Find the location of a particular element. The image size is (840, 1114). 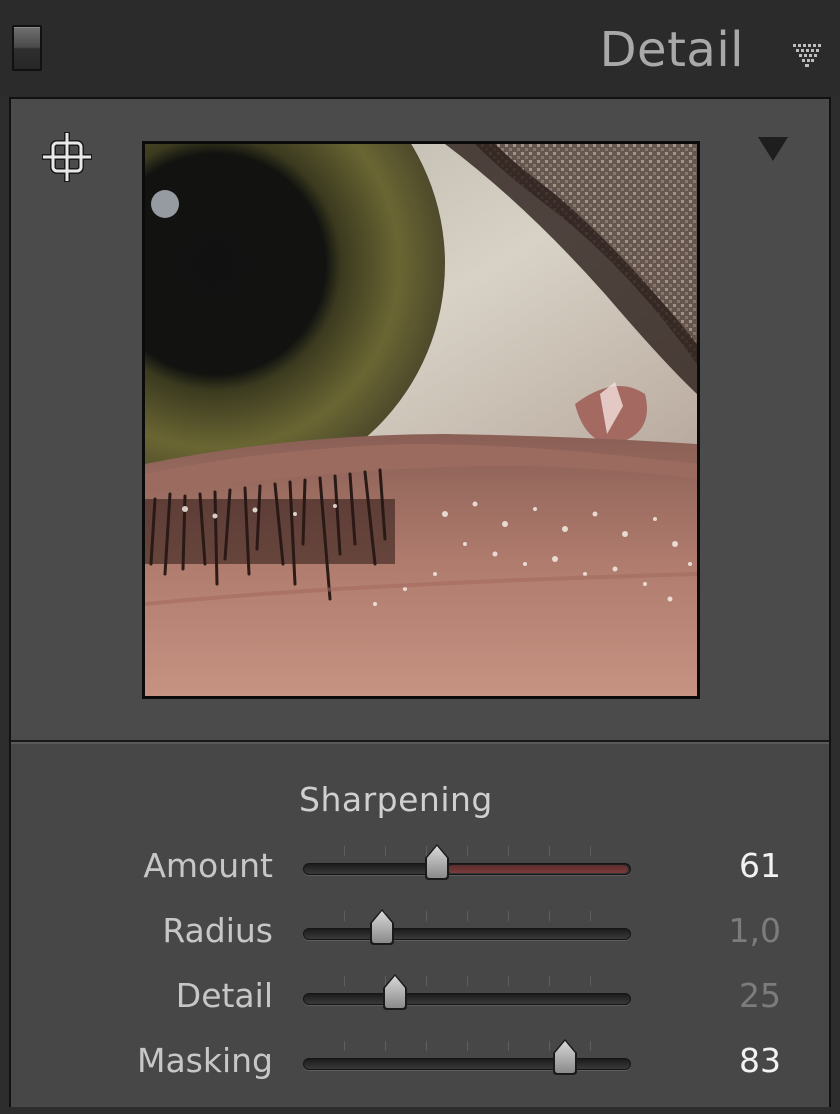

radius-slider-track is located at coordinates (467, 934).